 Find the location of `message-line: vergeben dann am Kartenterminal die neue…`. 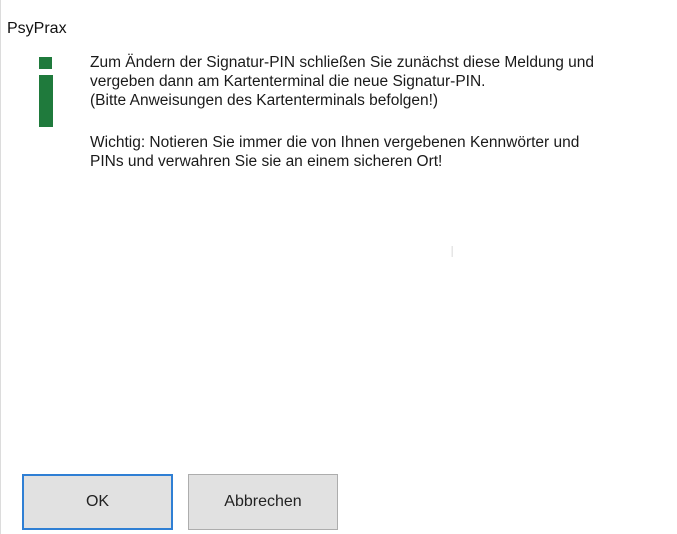

message-line: vergeben dann am Kartenterminal die neue… is located at coordinates (288, 81).